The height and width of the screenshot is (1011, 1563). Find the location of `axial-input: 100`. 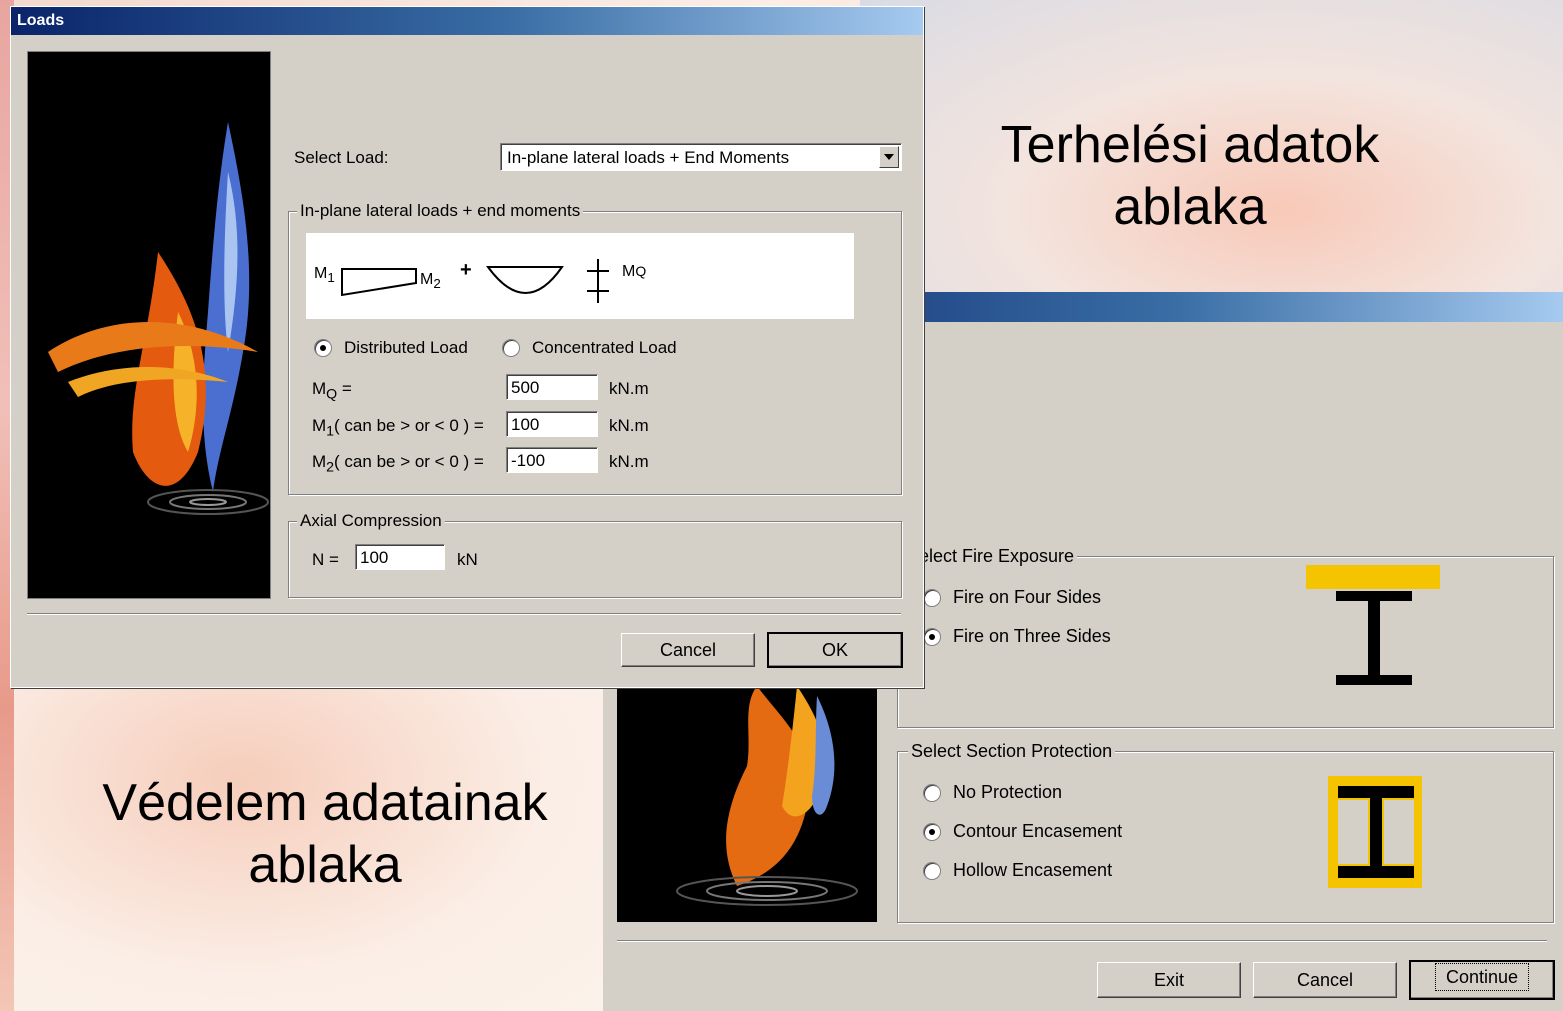

axial-input: 100 is located at coordinates (400, 557).